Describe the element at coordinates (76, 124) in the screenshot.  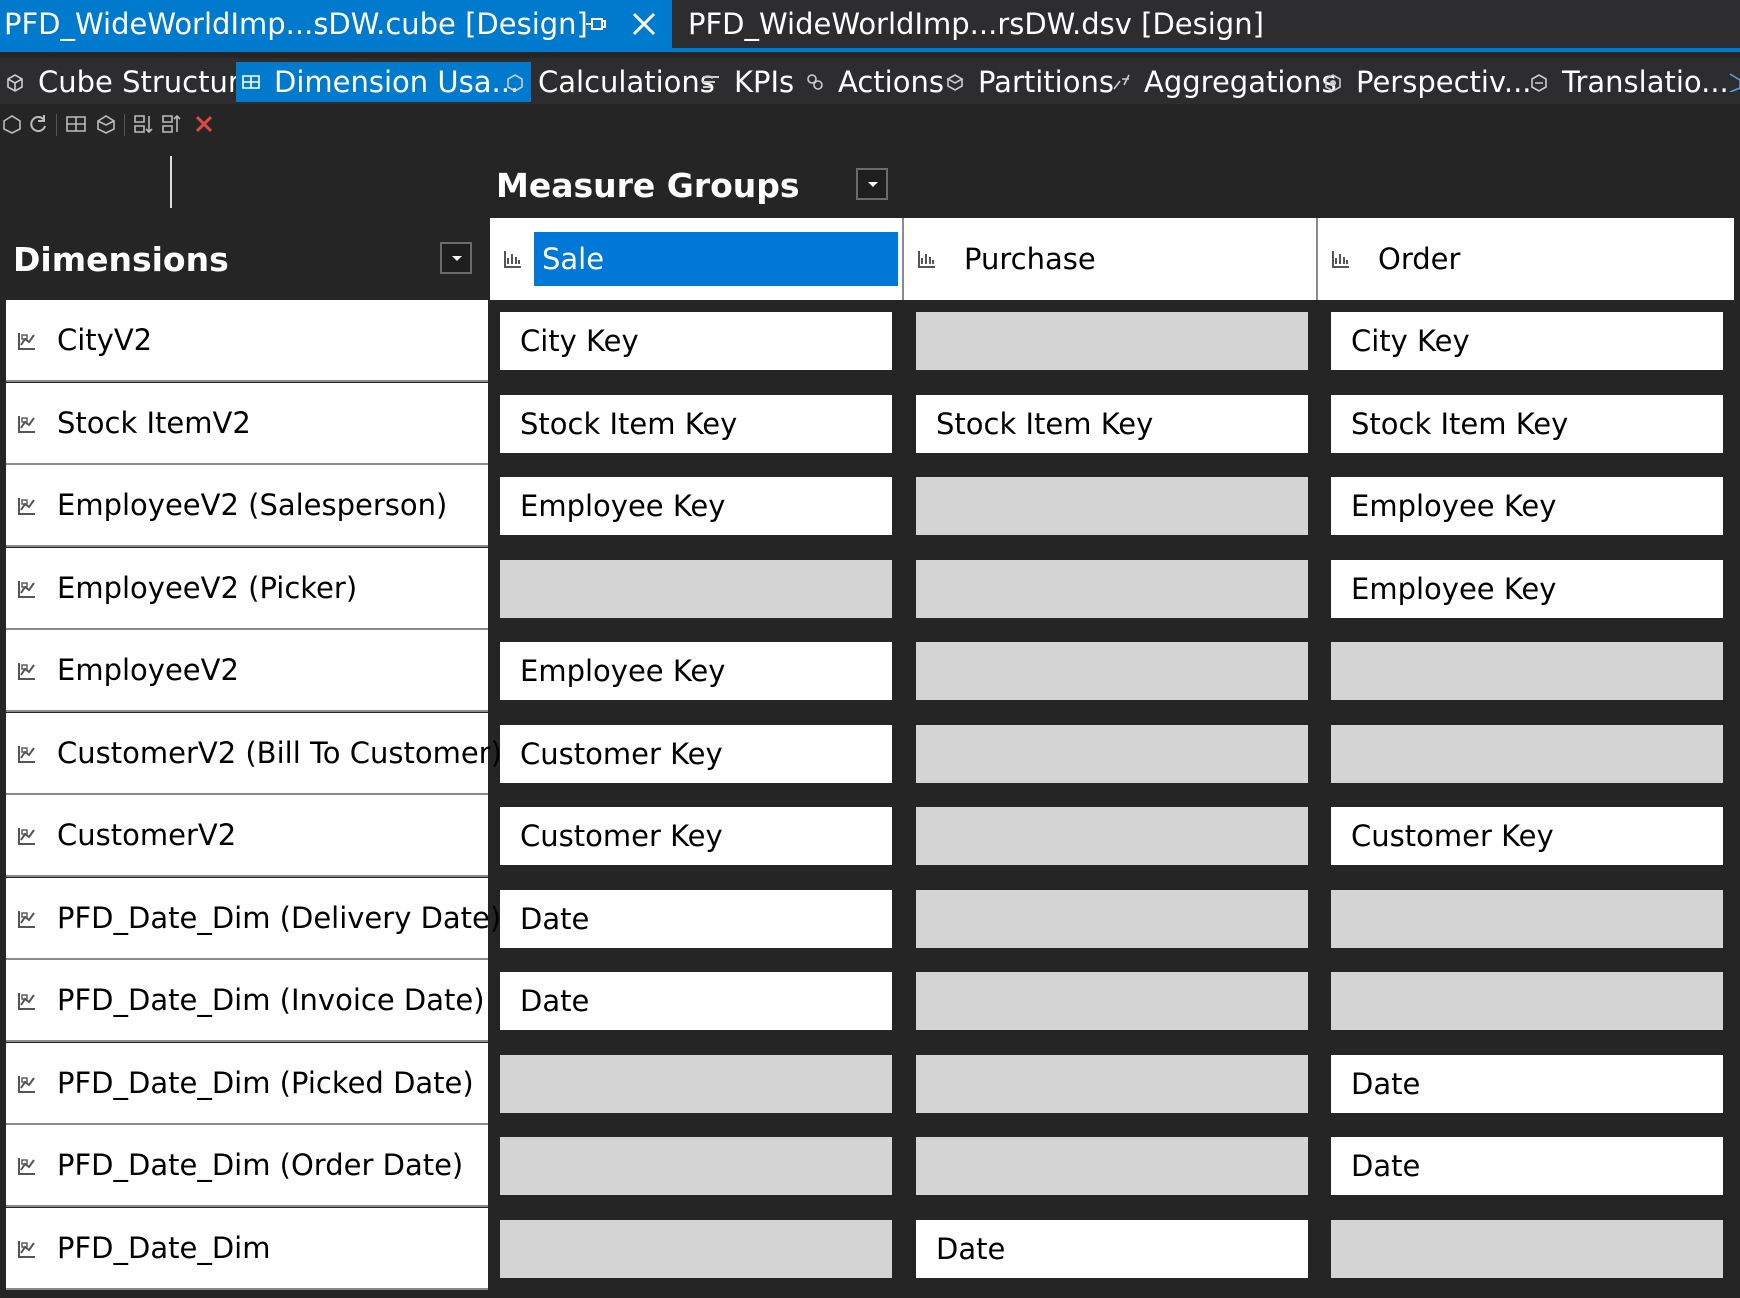
I see `add-measure-group-icon` at that location.